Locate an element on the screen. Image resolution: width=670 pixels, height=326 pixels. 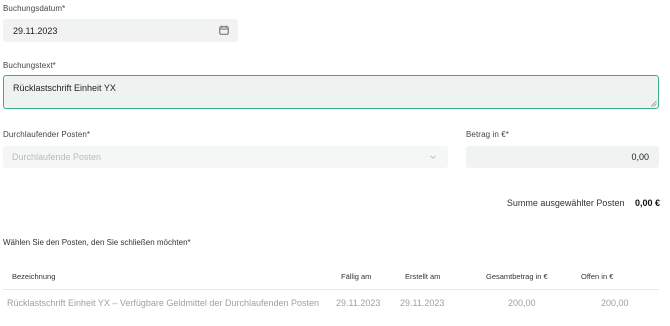
amount-input: 0,00 is located at coordinates (562, 157).